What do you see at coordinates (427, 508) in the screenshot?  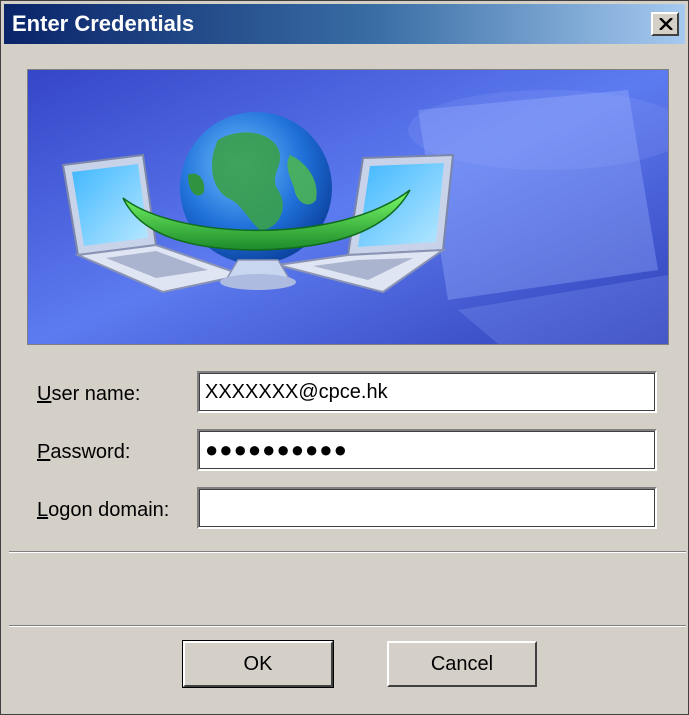 I see `logon-domain-field` at bounding box center [427, 508].